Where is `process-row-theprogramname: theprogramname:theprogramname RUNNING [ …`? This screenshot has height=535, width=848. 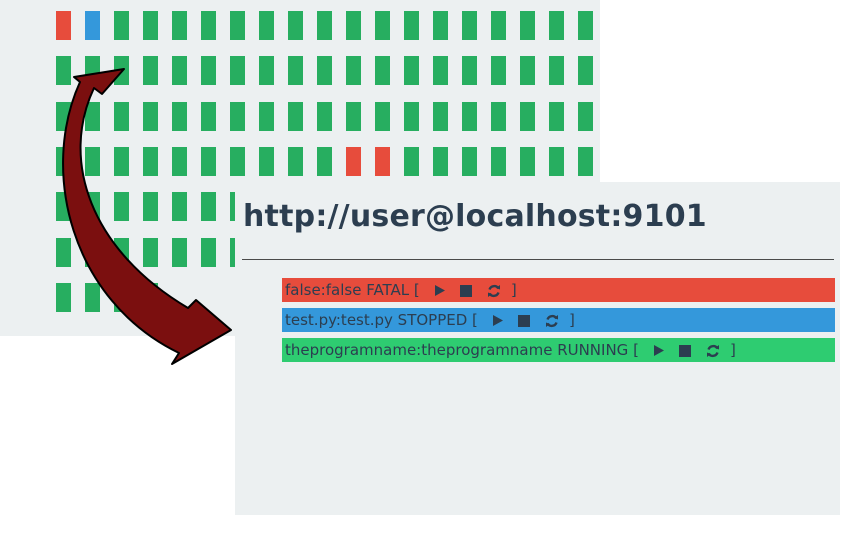 process-row-theprogramname: theprogramname:theprogramname RUNNING [ … is located at coordinates (558, 350).